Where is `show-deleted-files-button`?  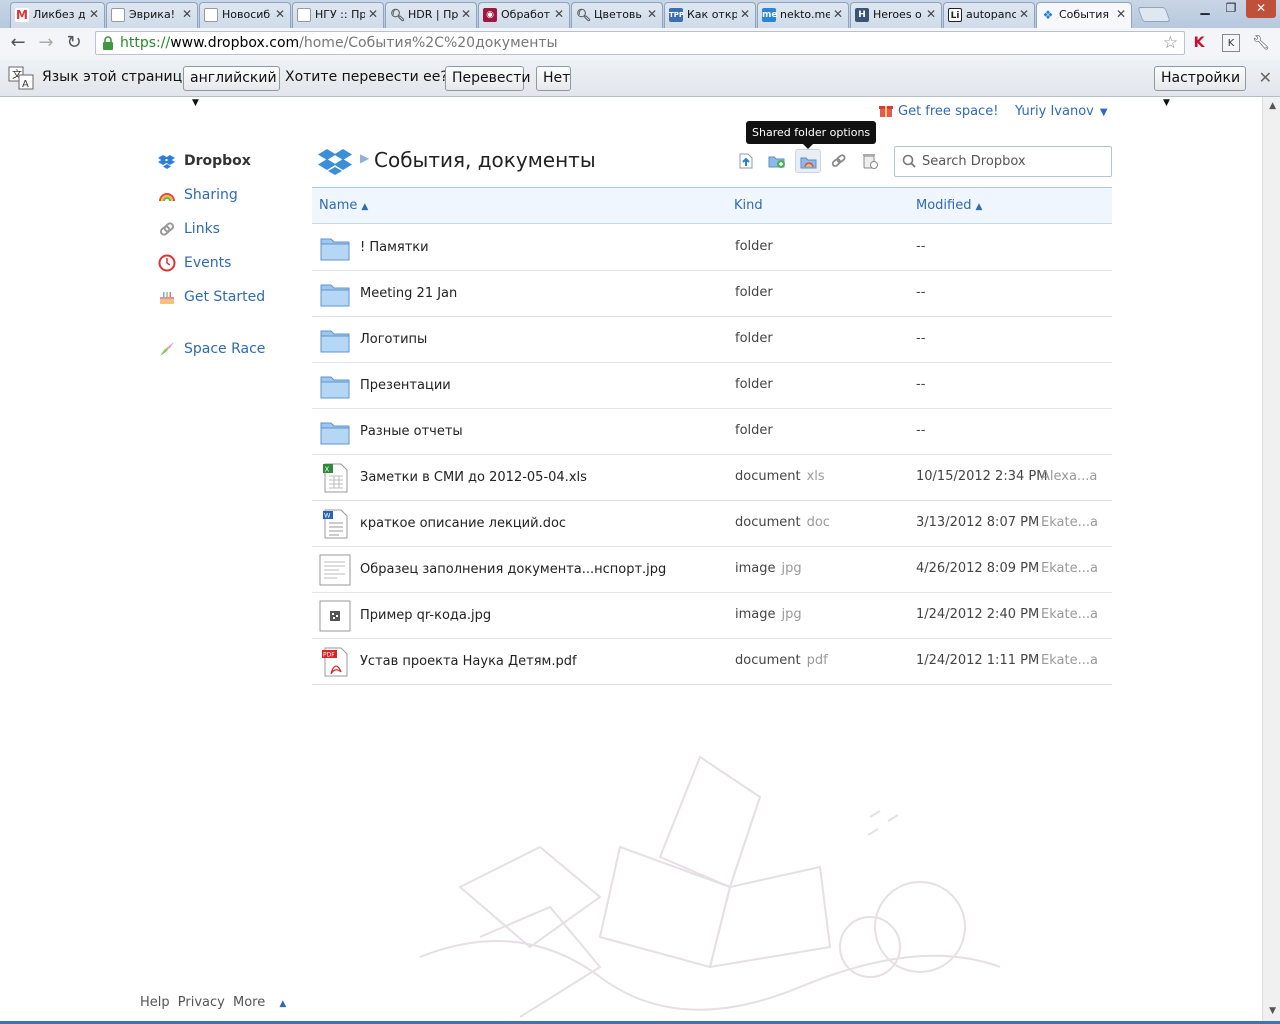
show-deleted-files-button is located at coordinates (870, 161).